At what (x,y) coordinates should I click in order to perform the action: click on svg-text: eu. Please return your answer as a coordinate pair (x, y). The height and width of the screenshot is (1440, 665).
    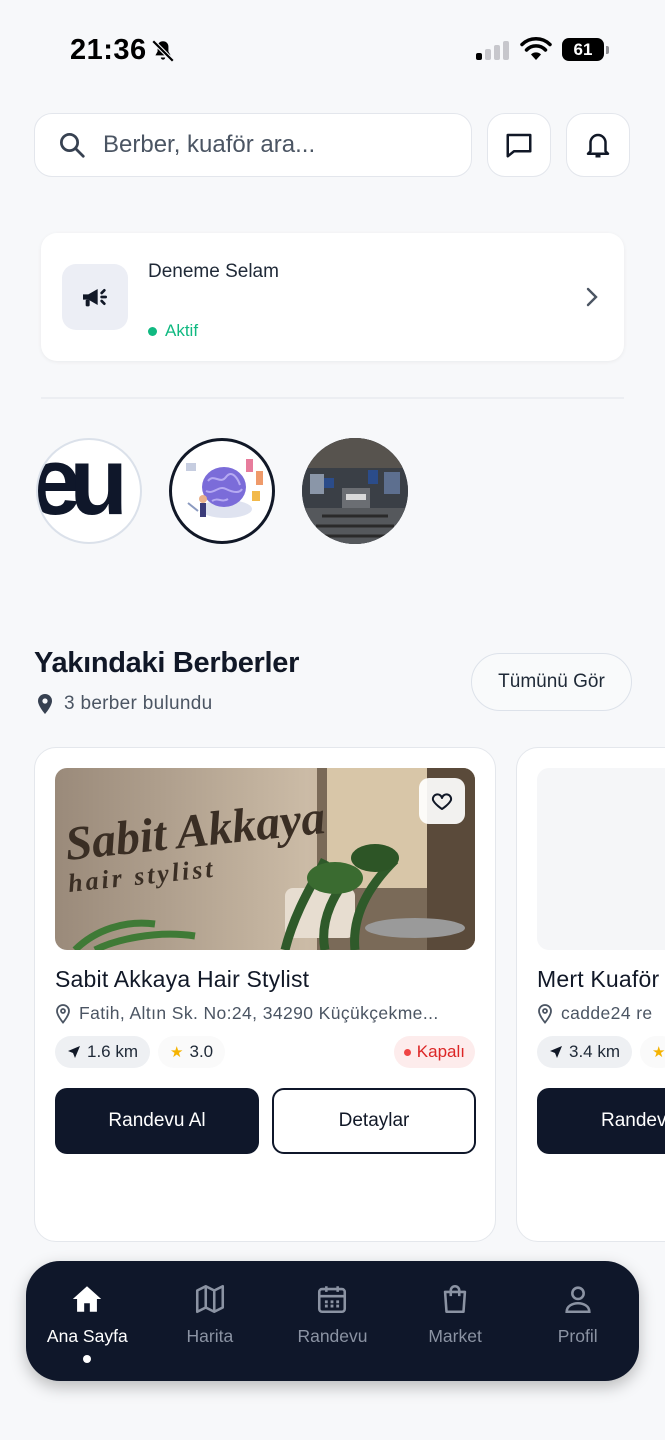
    Looking at the image, I should click on (80, 487).